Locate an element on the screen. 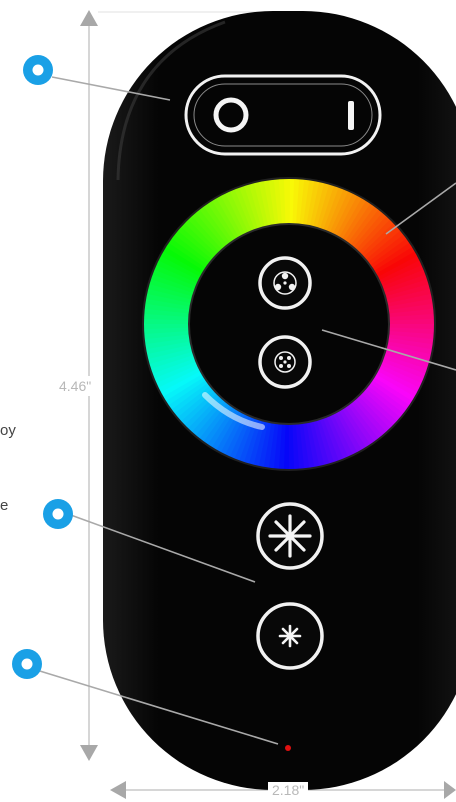 The width and height of the screenshot is (456, 802). width-arrow-left-icon is located at coordinates (118, 790).